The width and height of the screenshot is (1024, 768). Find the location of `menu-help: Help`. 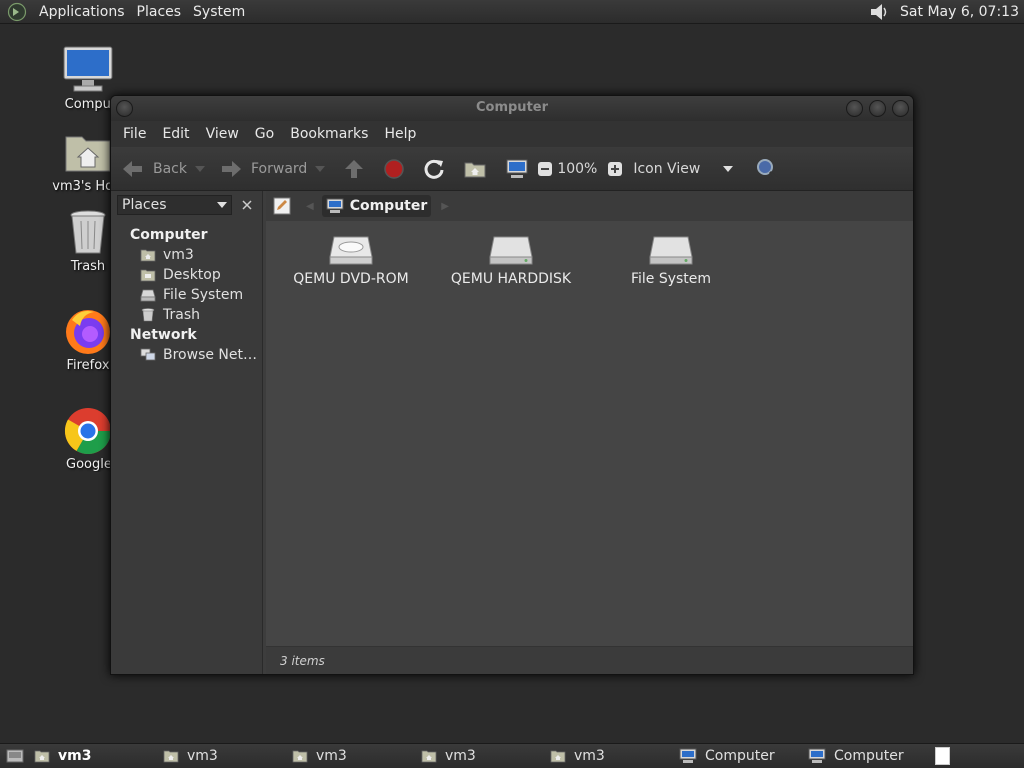

menu-help: Help is located at coordinates (400, 134).